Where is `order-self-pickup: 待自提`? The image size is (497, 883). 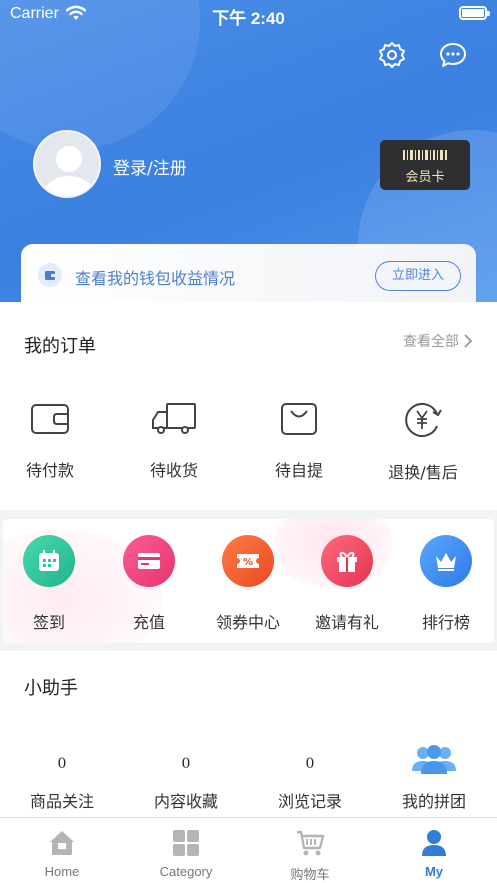
order-self-pickup: 待自提 is located at coordinates (299, 441).